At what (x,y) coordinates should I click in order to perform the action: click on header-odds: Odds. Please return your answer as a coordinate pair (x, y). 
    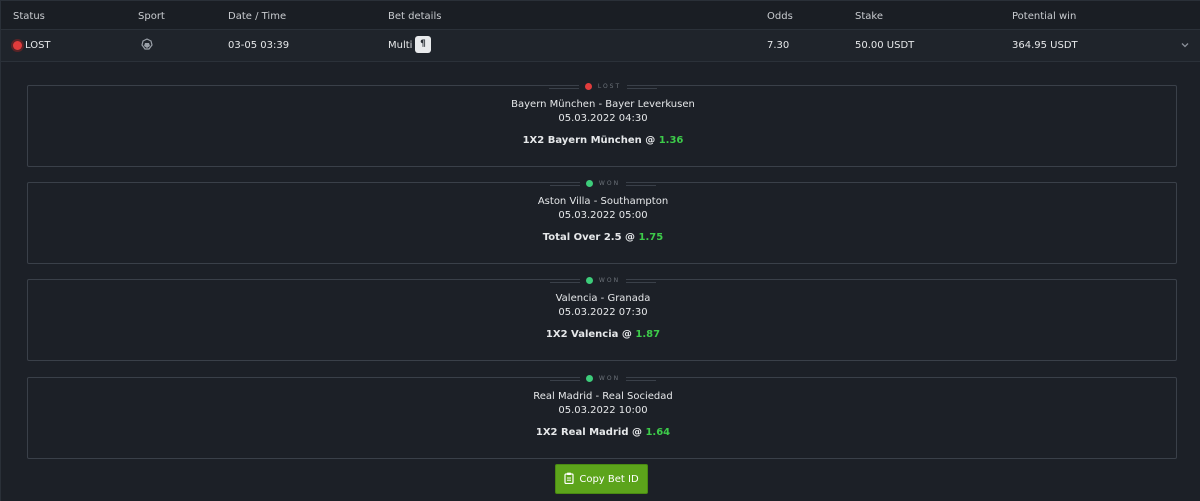
    Looking at the image, I should click on (780, 16).